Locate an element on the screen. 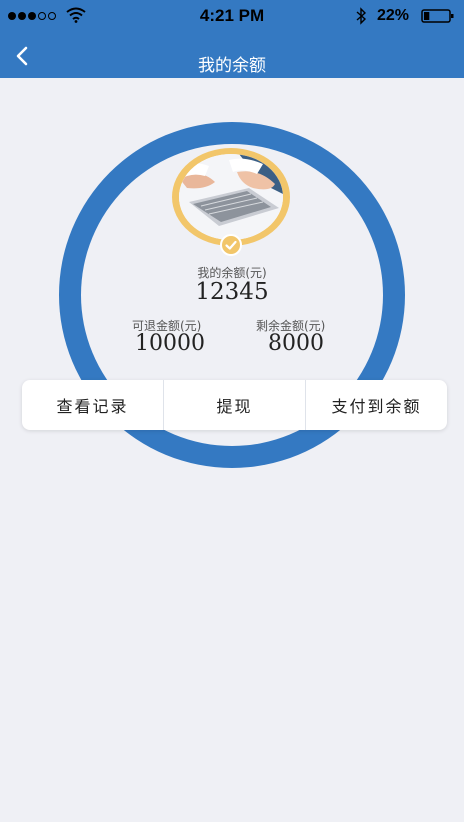 The height and width of the screenshot is (822, 464). balance-value: 12345 is located at coordinates (232, 292).